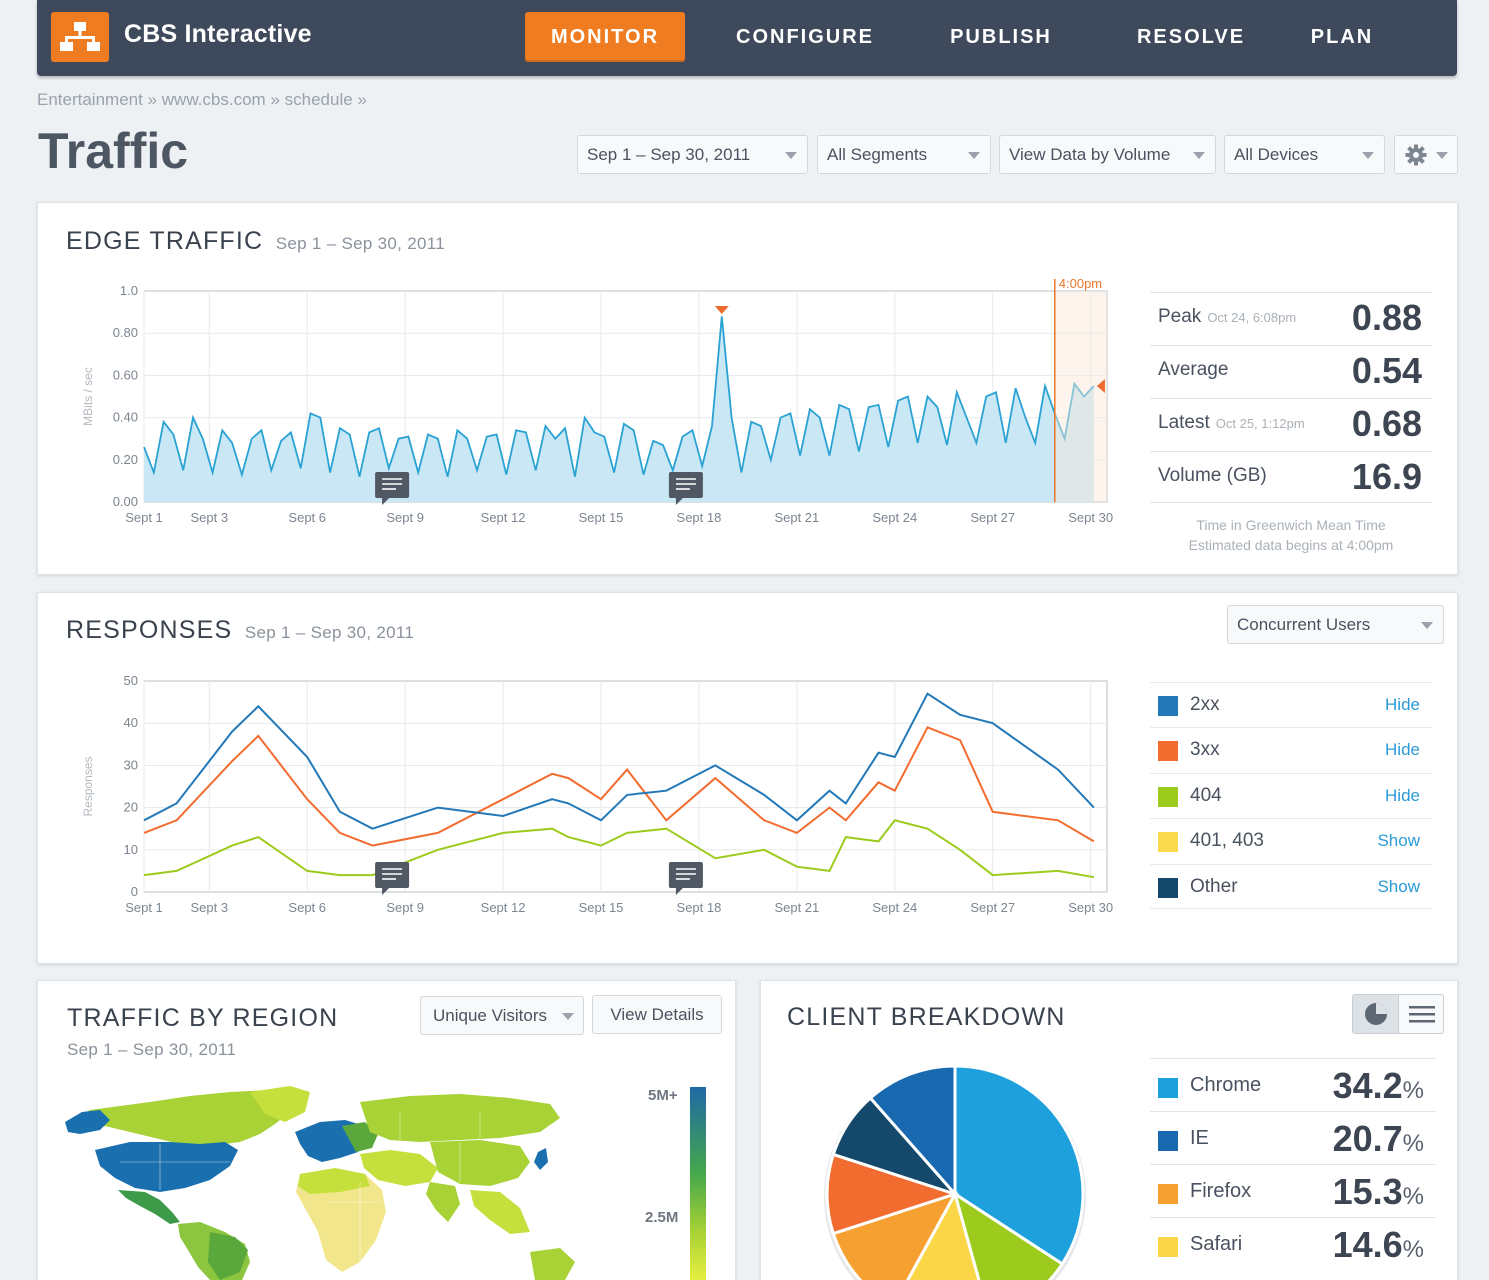 The width and height of the screenshot is (1489, 1280). I want to click on responses-title: RESPONSES, so click(149, 630).